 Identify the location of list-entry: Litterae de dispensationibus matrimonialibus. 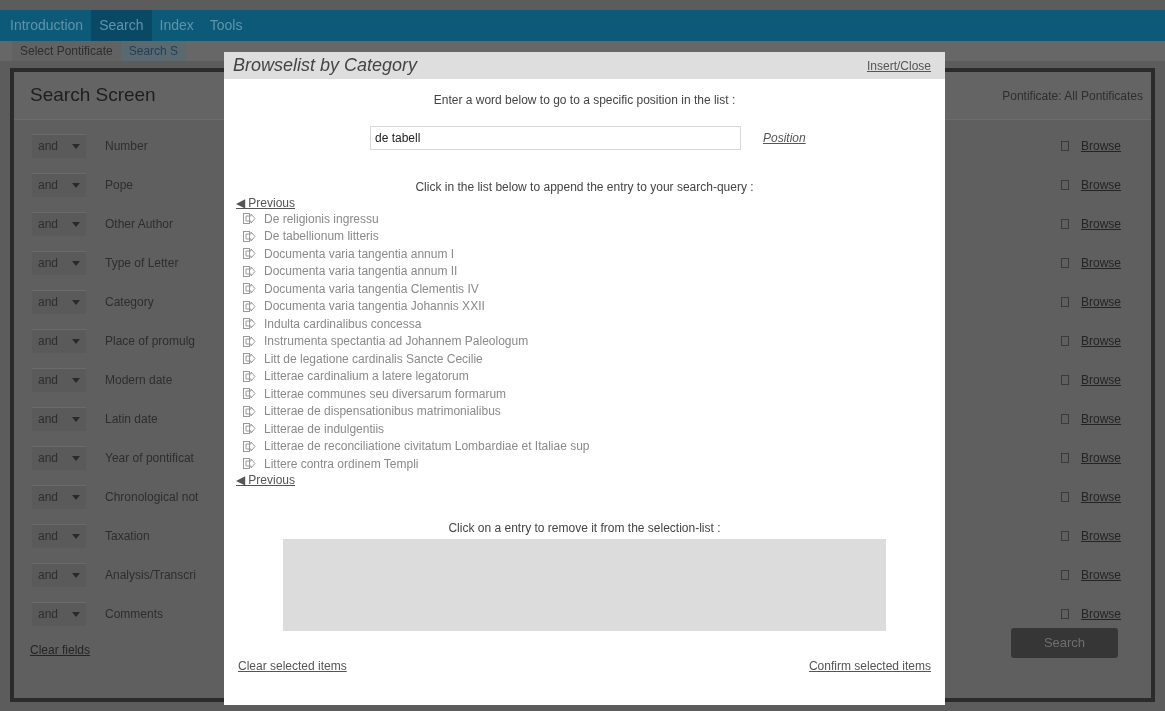
(368, 411).